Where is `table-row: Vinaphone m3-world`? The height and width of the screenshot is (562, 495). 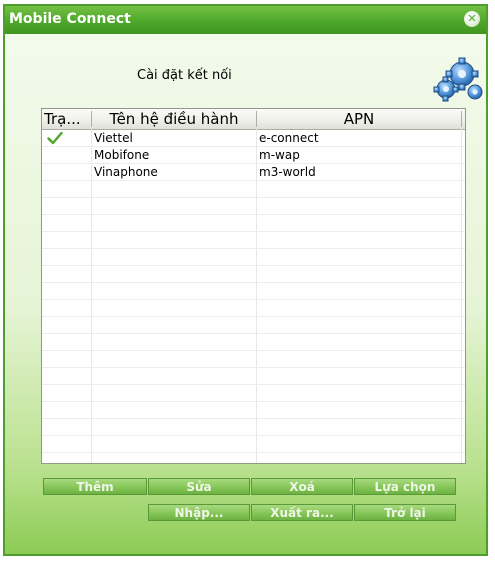
table-row: Vinaphone m3-world is located at coordinates (253, 172).